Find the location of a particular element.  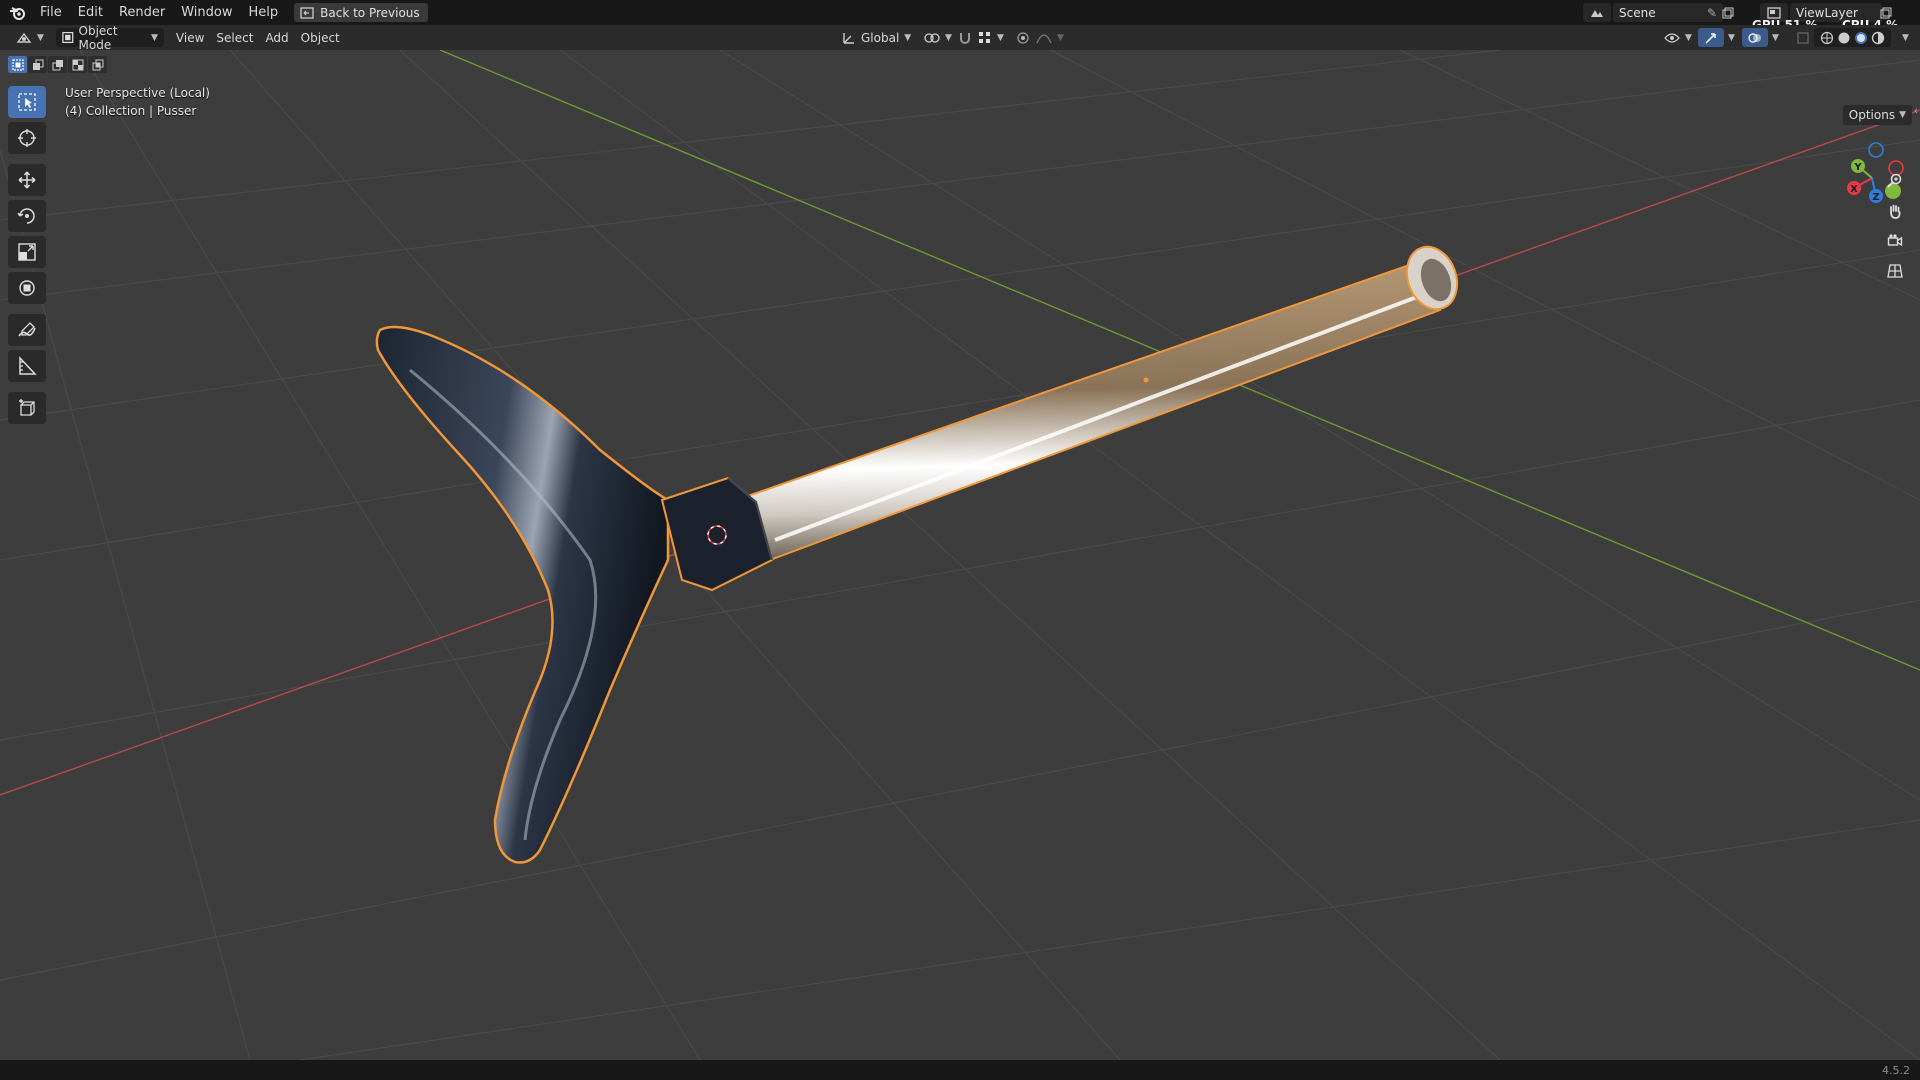

add-cube-icon is located at coordinates (27, 407).